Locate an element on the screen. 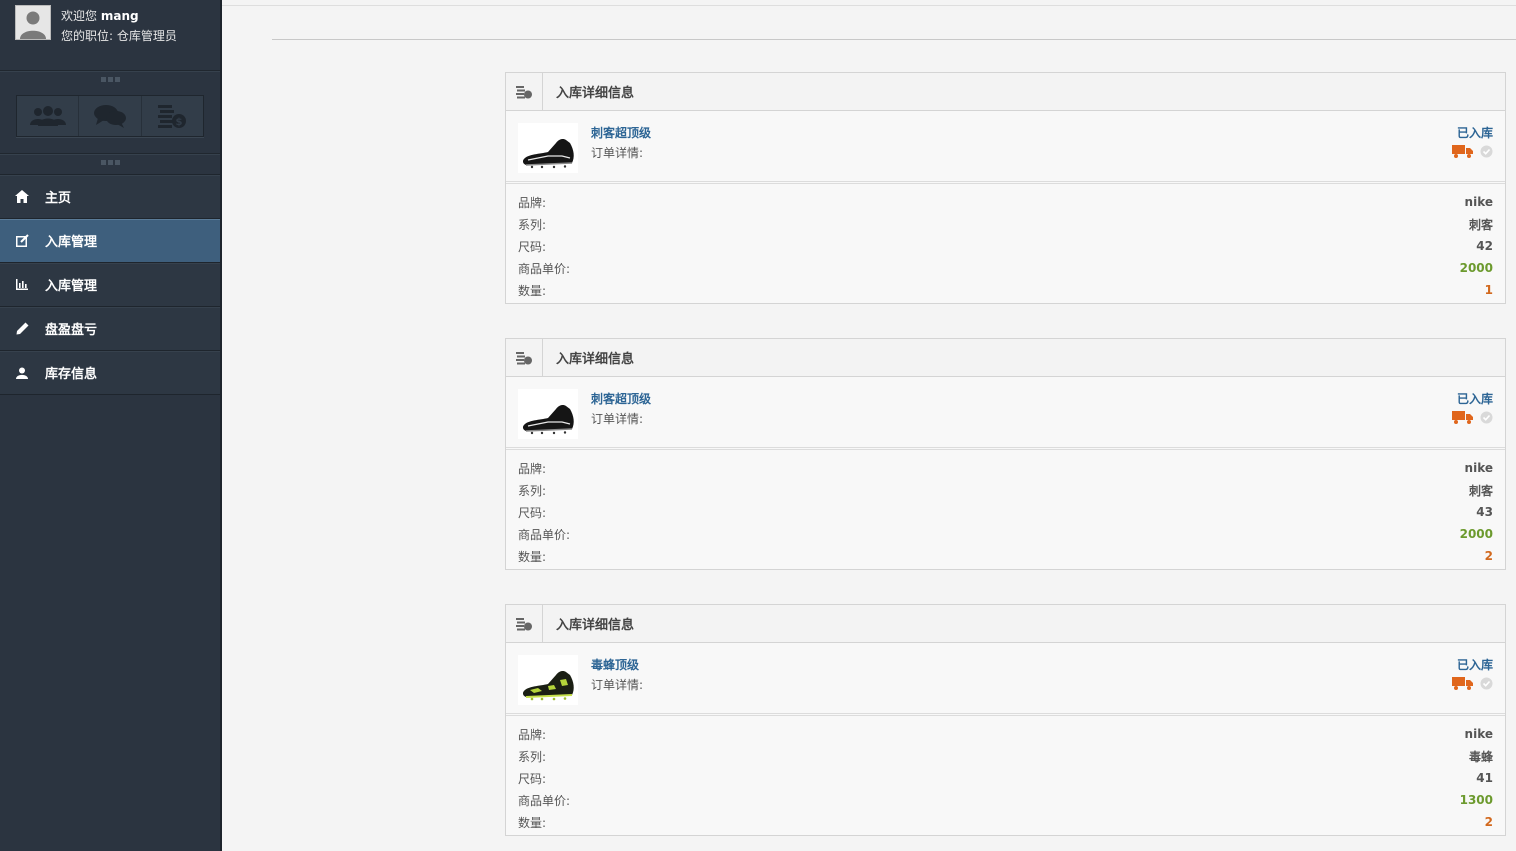  sidebar-item-inventory-check: 盘盈盘亏 is located at coordinates (110, 329).